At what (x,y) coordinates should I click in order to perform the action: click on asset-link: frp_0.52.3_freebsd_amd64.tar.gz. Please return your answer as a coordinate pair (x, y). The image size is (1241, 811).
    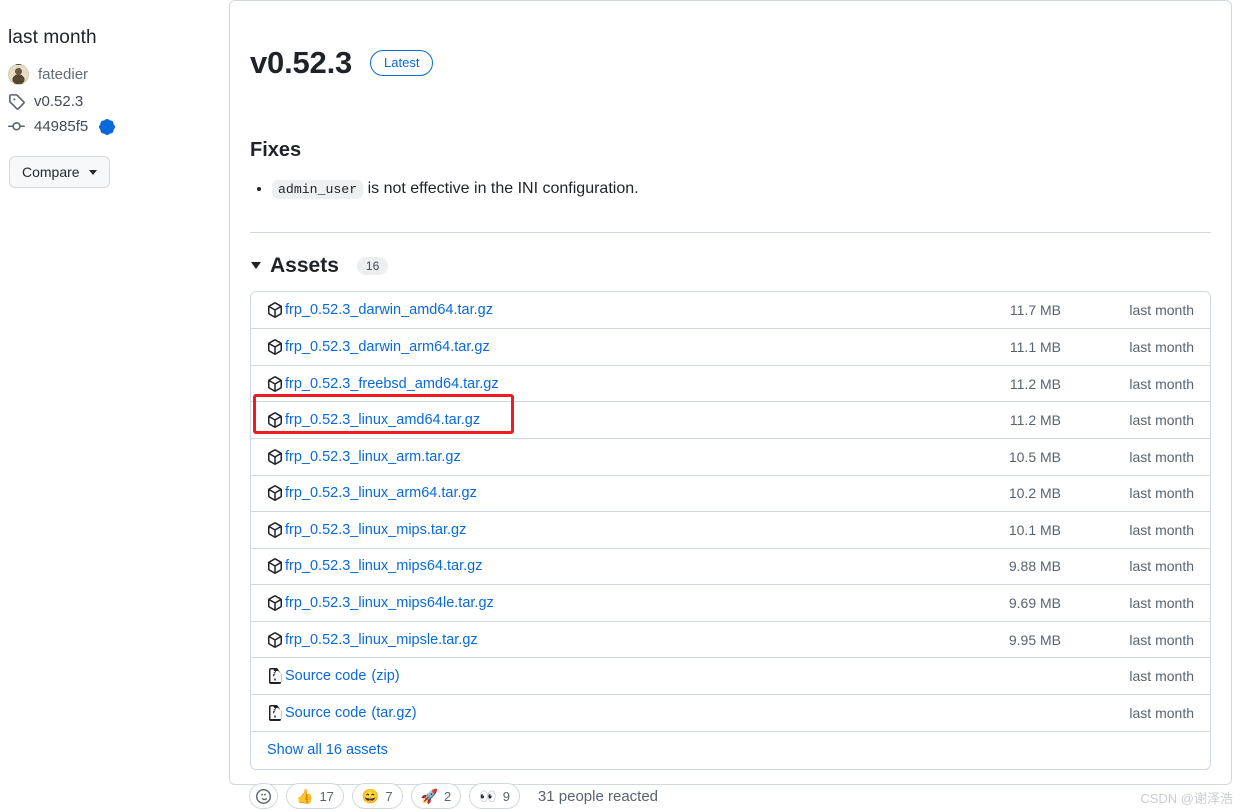
    Looking at the image, I should click on (392, 384).